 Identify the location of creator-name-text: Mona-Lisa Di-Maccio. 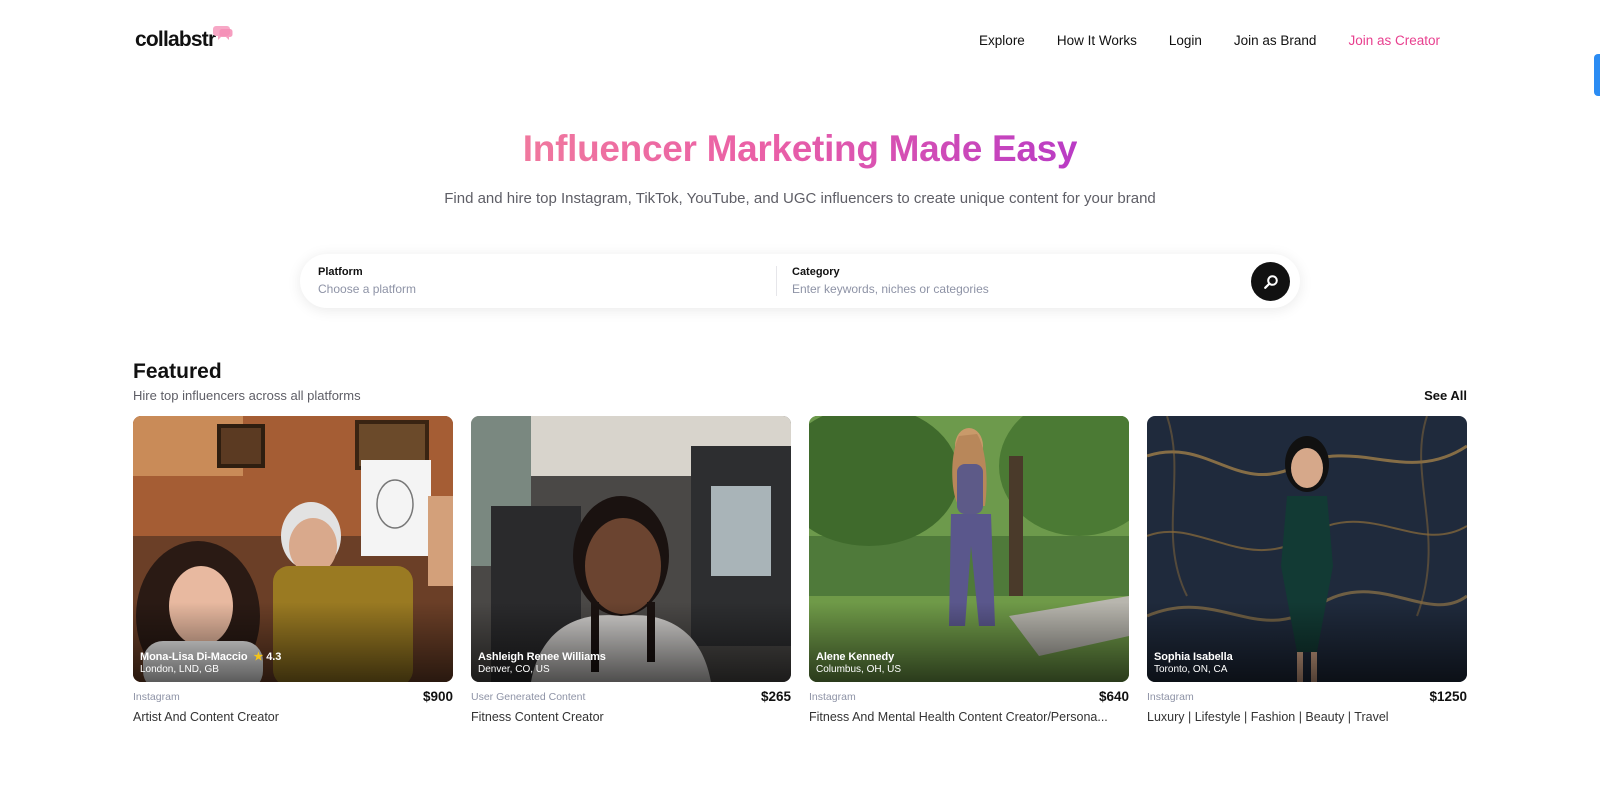
(194, 657).